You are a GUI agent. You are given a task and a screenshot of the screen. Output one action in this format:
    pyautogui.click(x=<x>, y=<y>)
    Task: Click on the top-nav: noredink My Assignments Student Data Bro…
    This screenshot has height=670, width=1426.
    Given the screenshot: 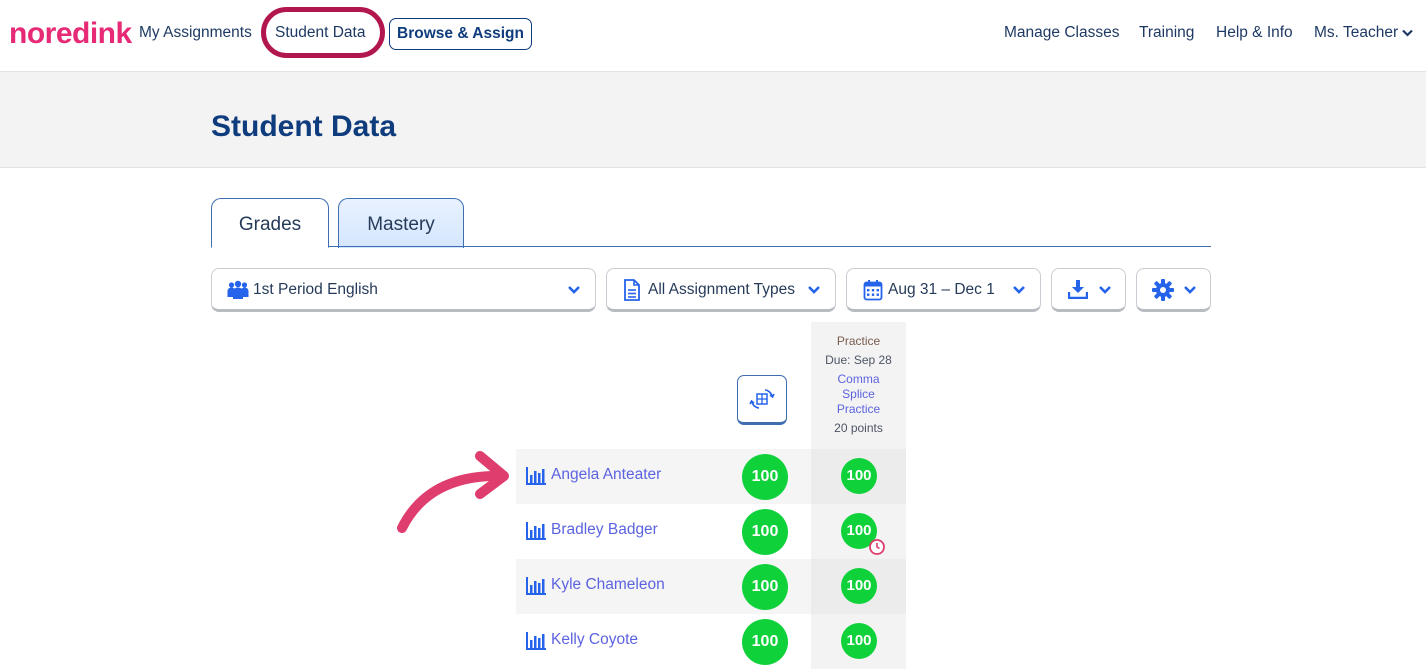 What is the action you would take?
    pyautogui.click(x=713, y=36)
    